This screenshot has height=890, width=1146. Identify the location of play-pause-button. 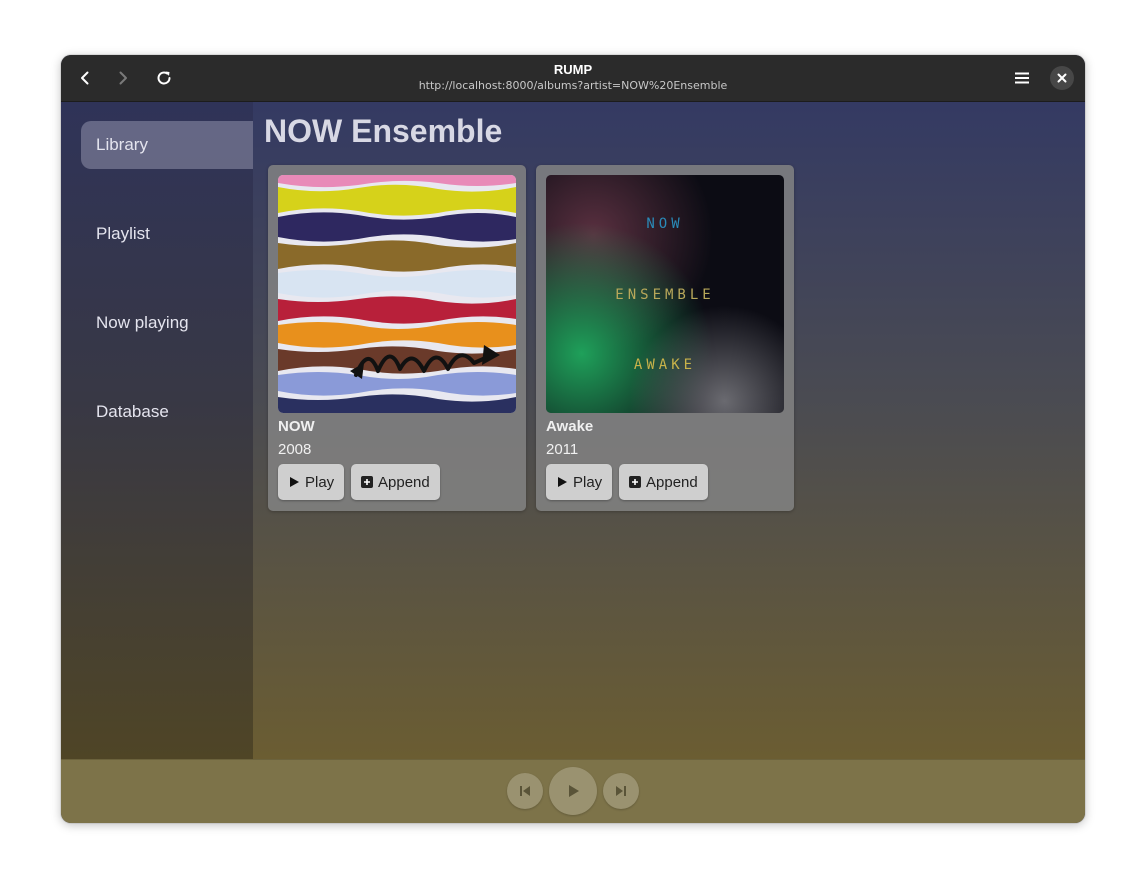
(573, 791).